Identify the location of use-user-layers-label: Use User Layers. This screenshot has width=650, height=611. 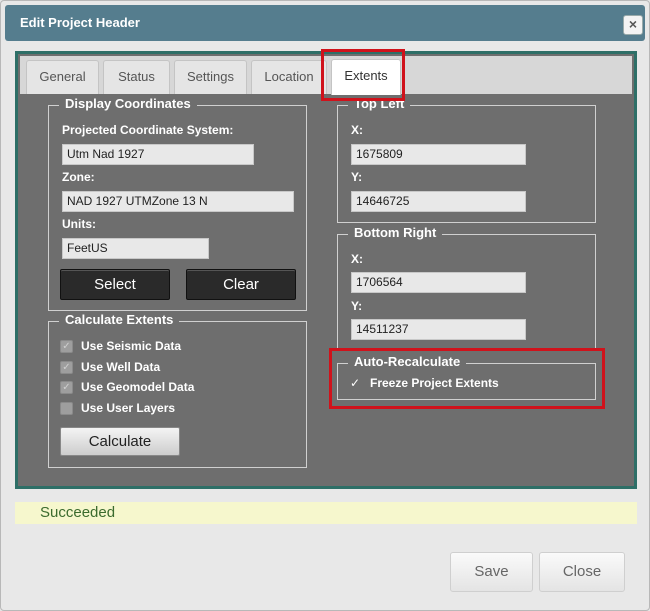
(128, 408).